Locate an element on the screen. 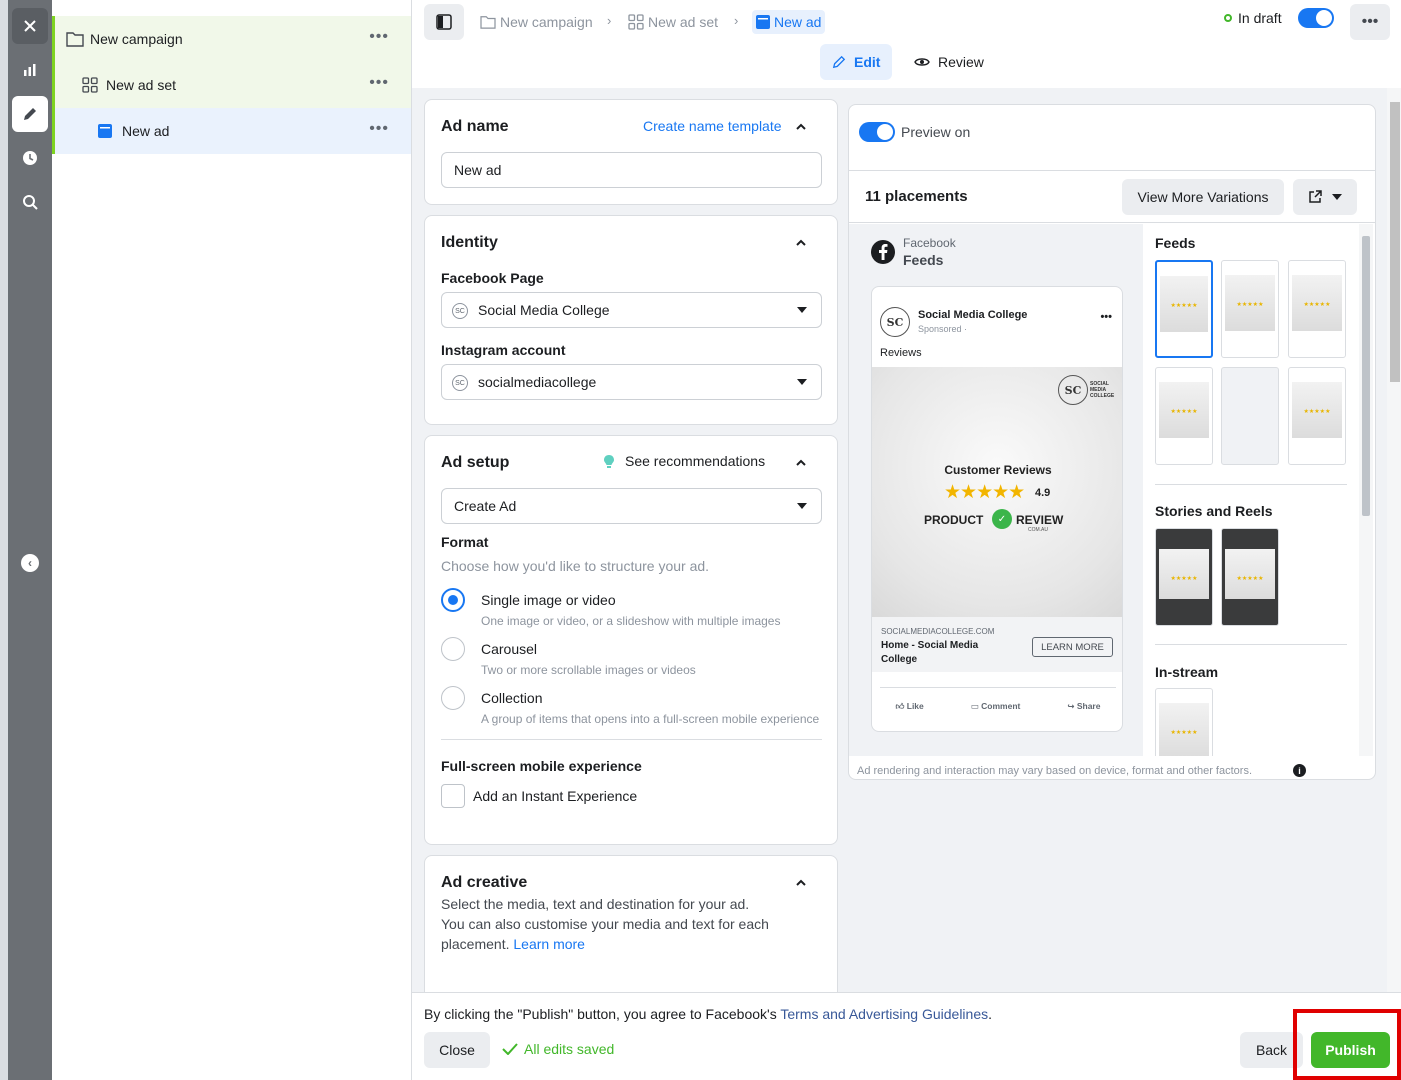  learn-more-link: Learn more is located at coordinates (549, 944).